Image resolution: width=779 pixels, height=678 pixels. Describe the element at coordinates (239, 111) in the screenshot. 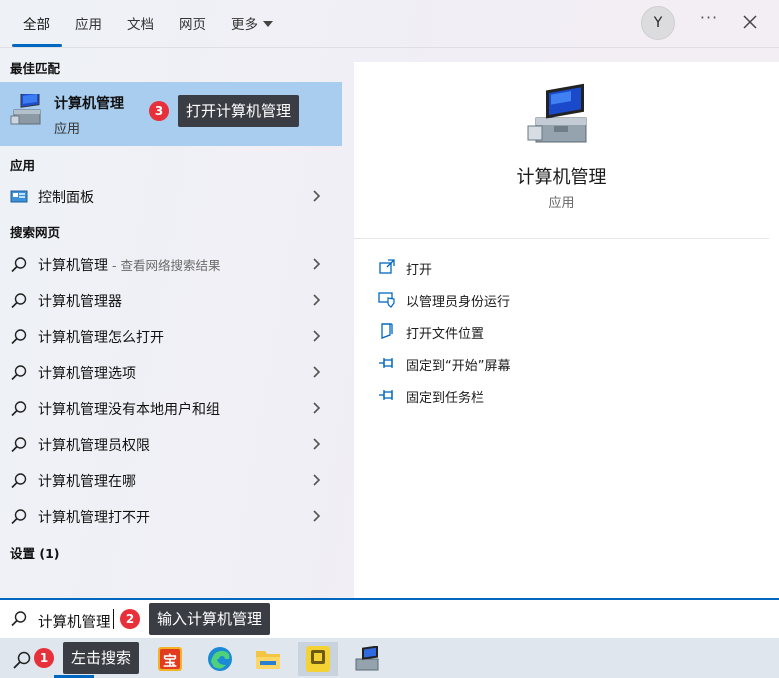

I see `step-callout-3: 打开计算机管理` at that location.